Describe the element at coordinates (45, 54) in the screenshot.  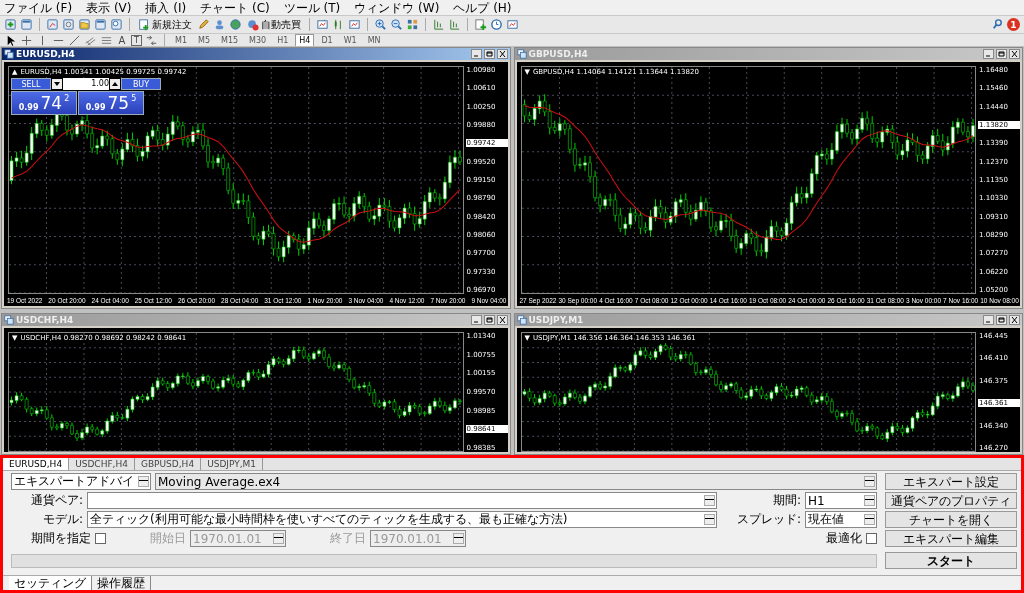
I see `window-title: EURUSD,H4` at that location.